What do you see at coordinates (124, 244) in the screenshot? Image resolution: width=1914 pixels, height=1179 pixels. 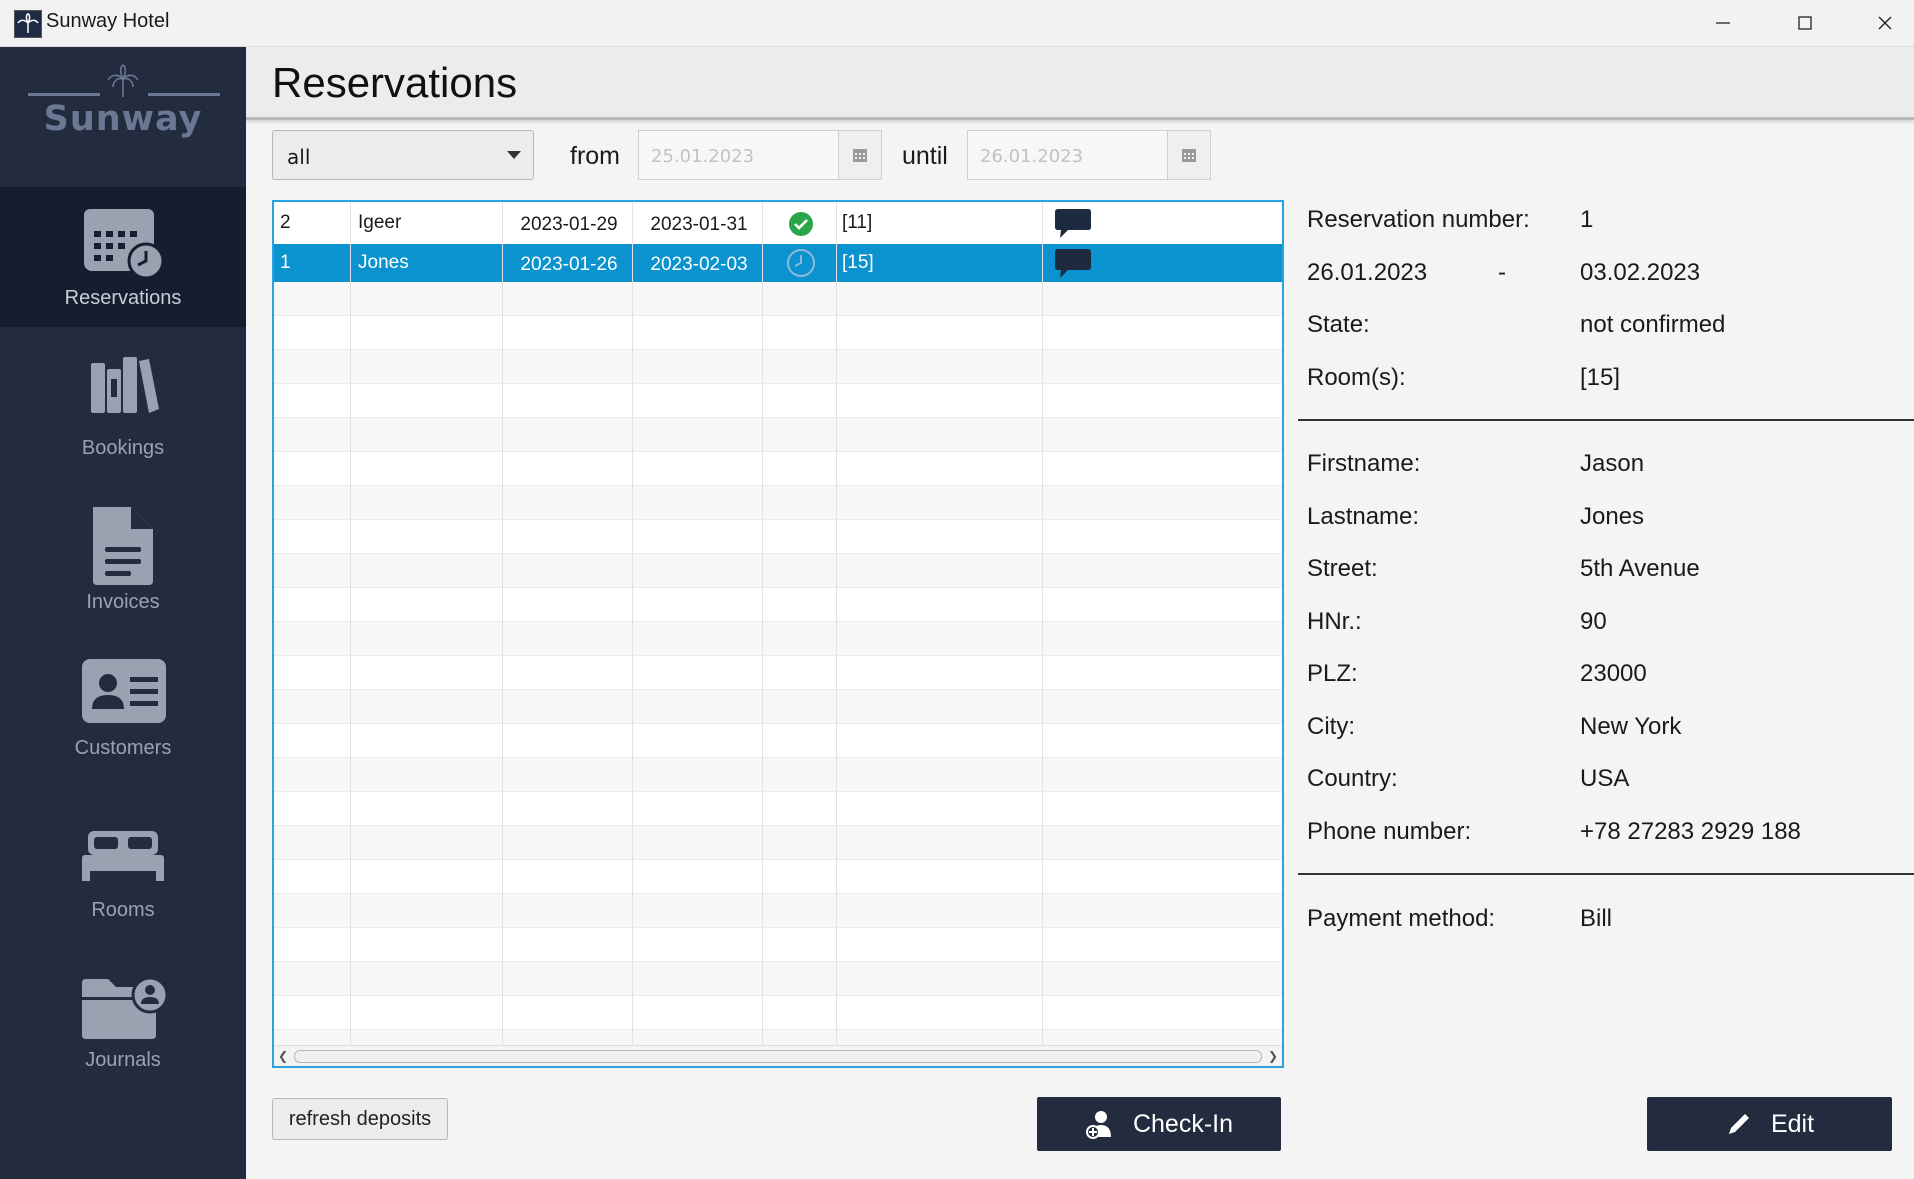 I see `calendar-clock-icon` at bounding box center [124, 244].